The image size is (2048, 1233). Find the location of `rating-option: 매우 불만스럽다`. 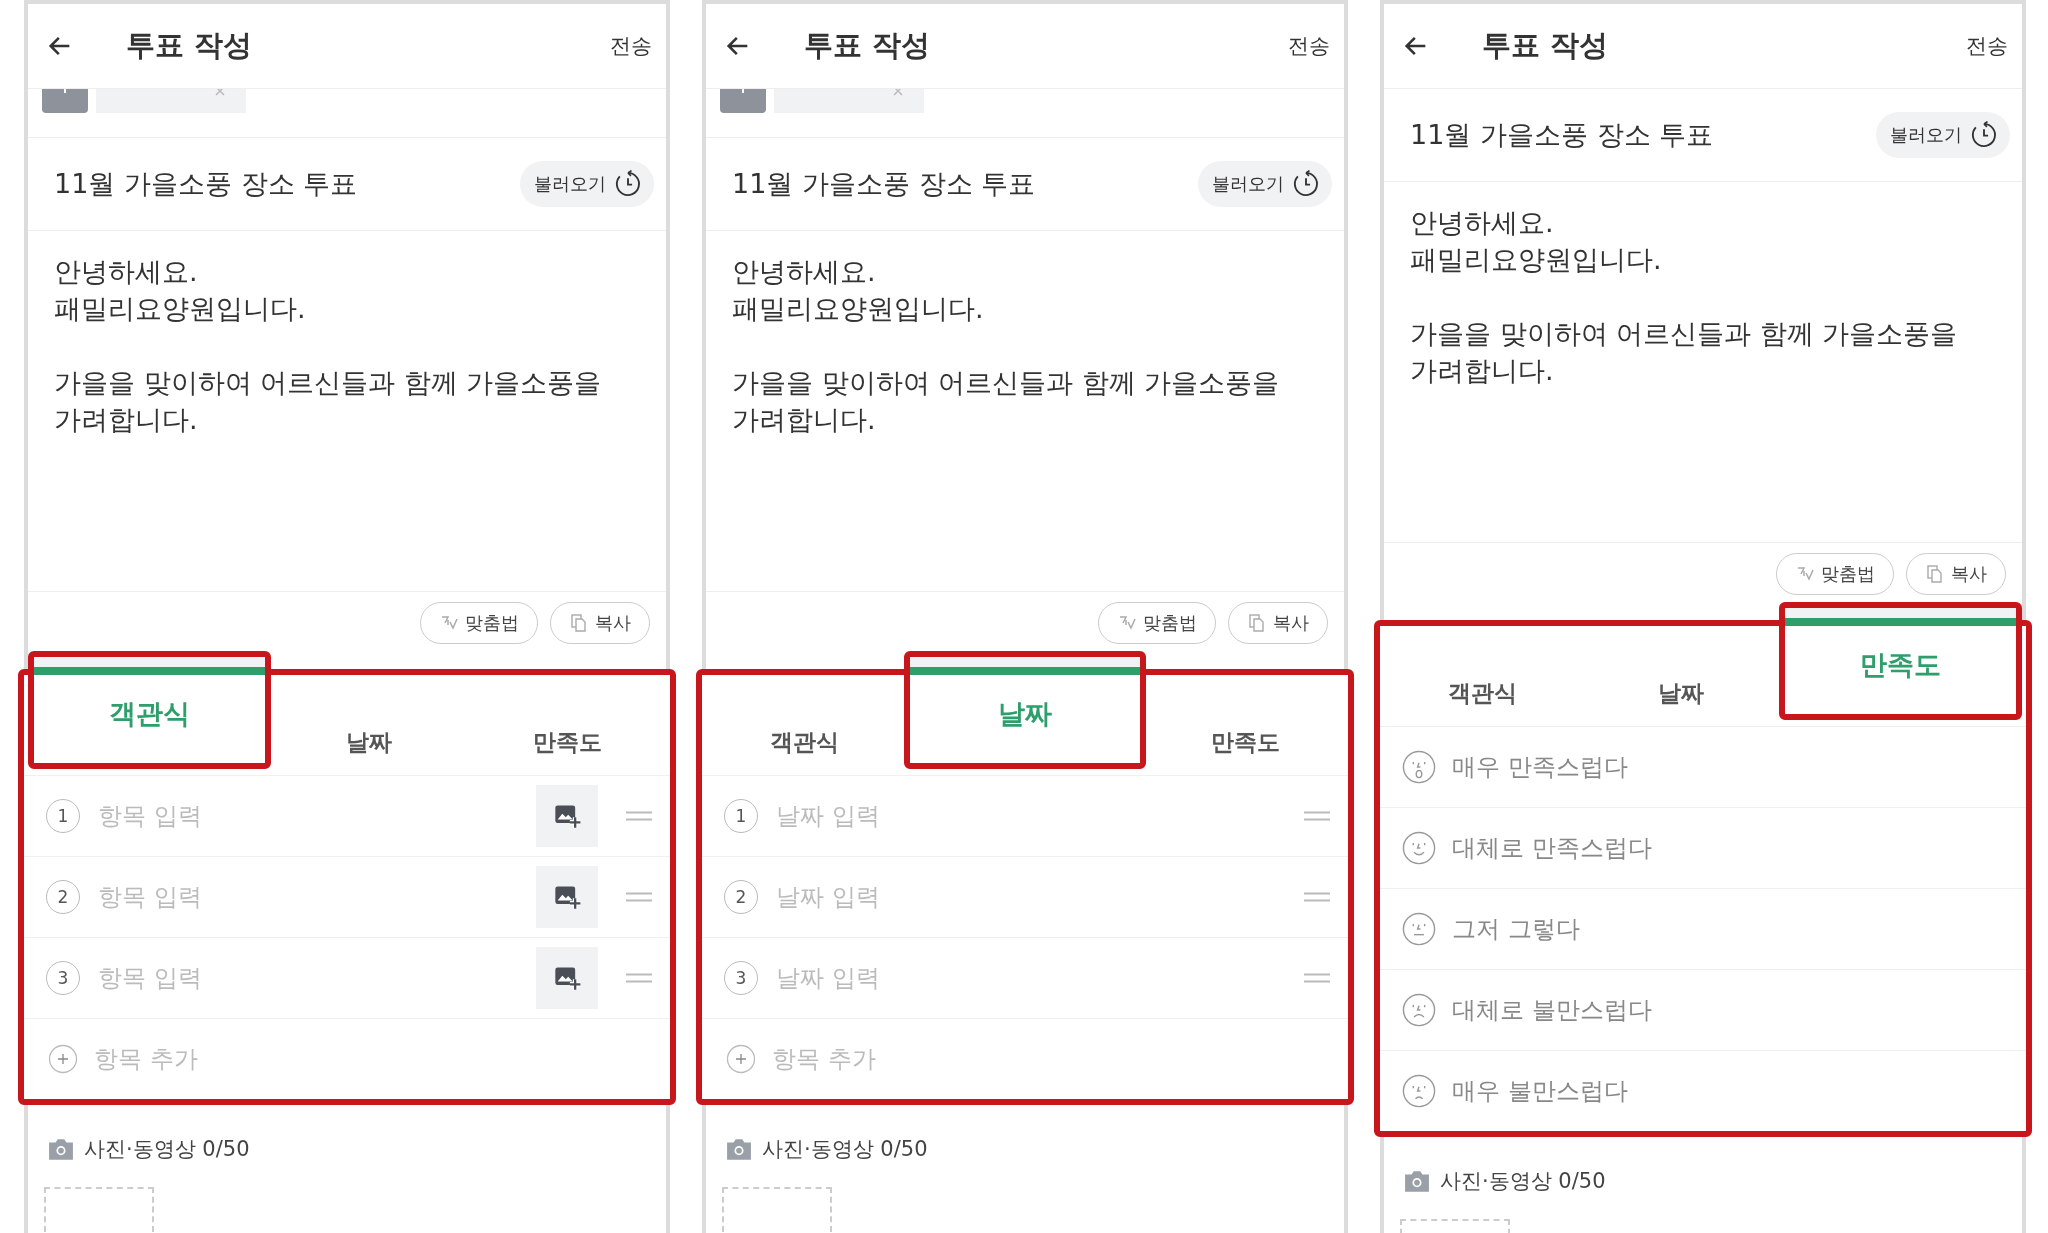

rating-option: 매우 불만스럽다 is located at coordinates (1540, 1091).